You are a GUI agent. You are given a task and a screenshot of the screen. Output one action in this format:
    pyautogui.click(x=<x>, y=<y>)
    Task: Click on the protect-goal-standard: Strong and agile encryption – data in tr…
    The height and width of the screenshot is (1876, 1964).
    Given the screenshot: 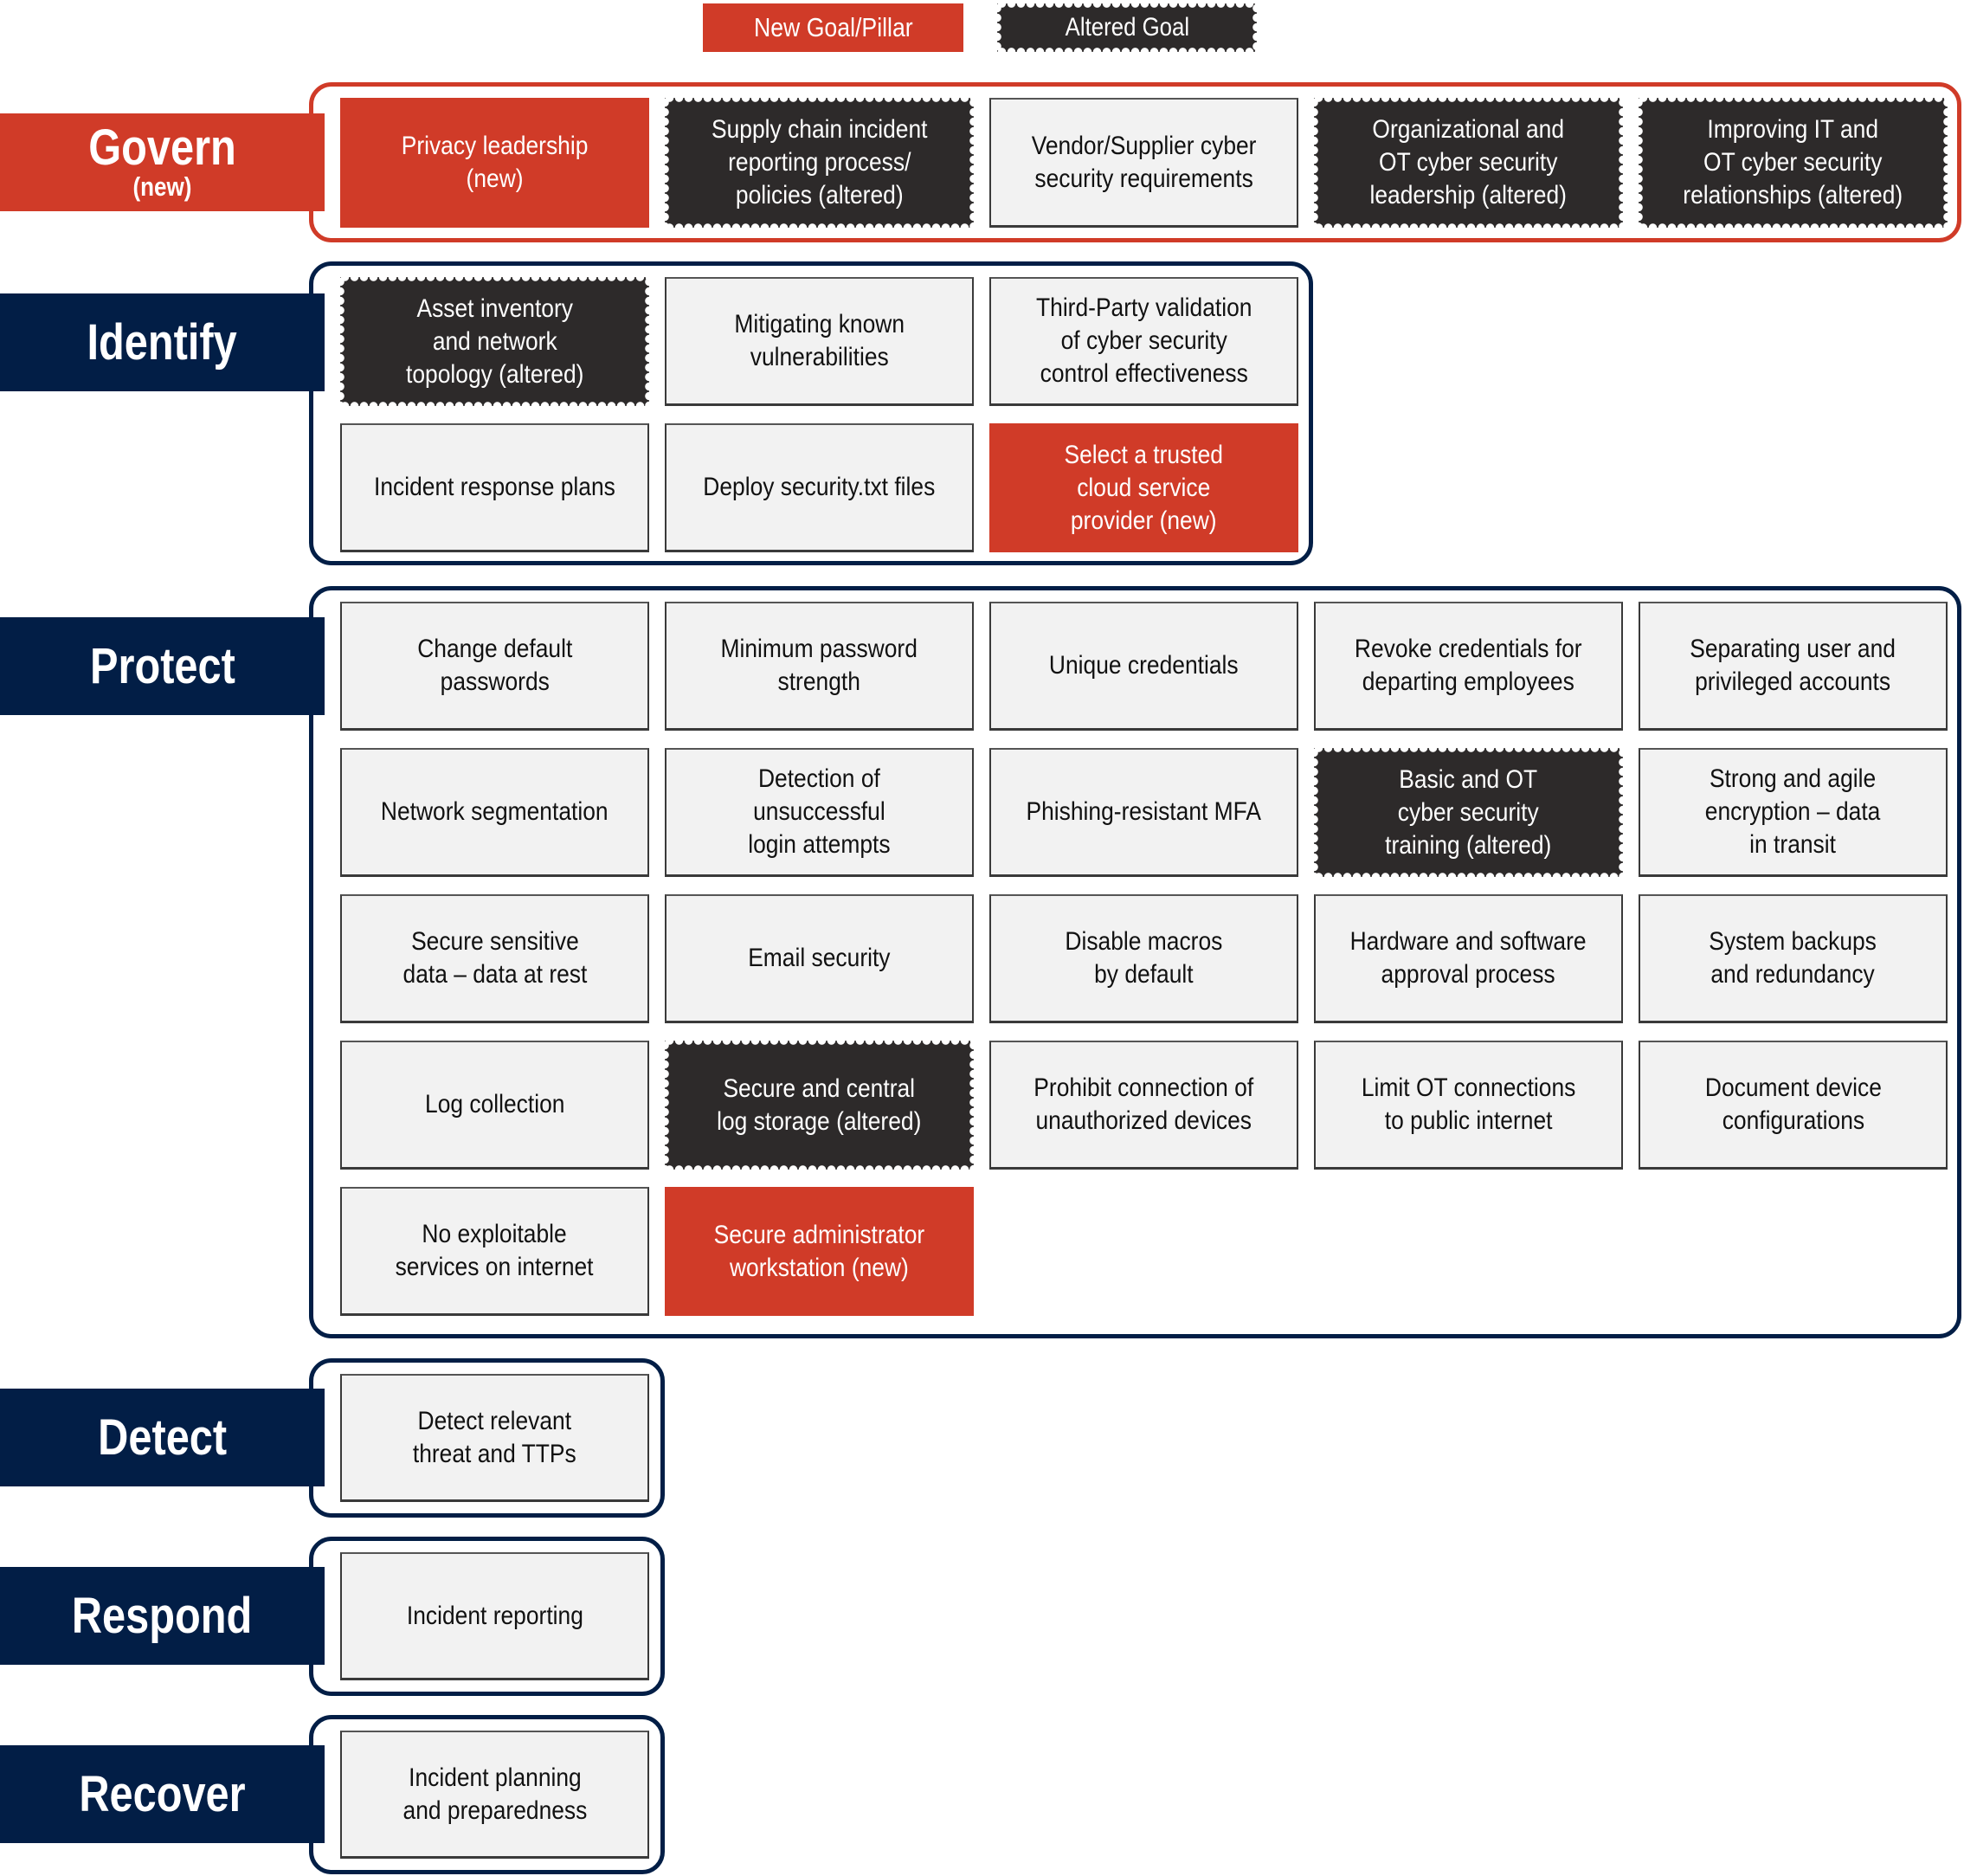 What is the action you would take?
    pyautogui.click(x=1793, y=812)
    